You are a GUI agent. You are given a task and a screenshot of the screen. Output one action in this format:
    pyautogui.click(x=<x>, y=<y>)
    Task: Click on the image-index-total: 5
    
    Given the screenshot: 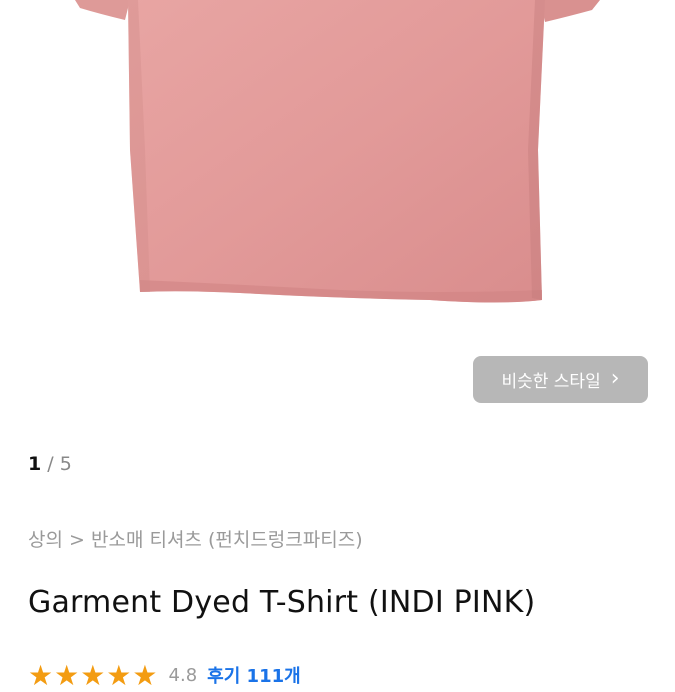 What is the action you would take?
    pyautogui.click(x=65, y=464)
    